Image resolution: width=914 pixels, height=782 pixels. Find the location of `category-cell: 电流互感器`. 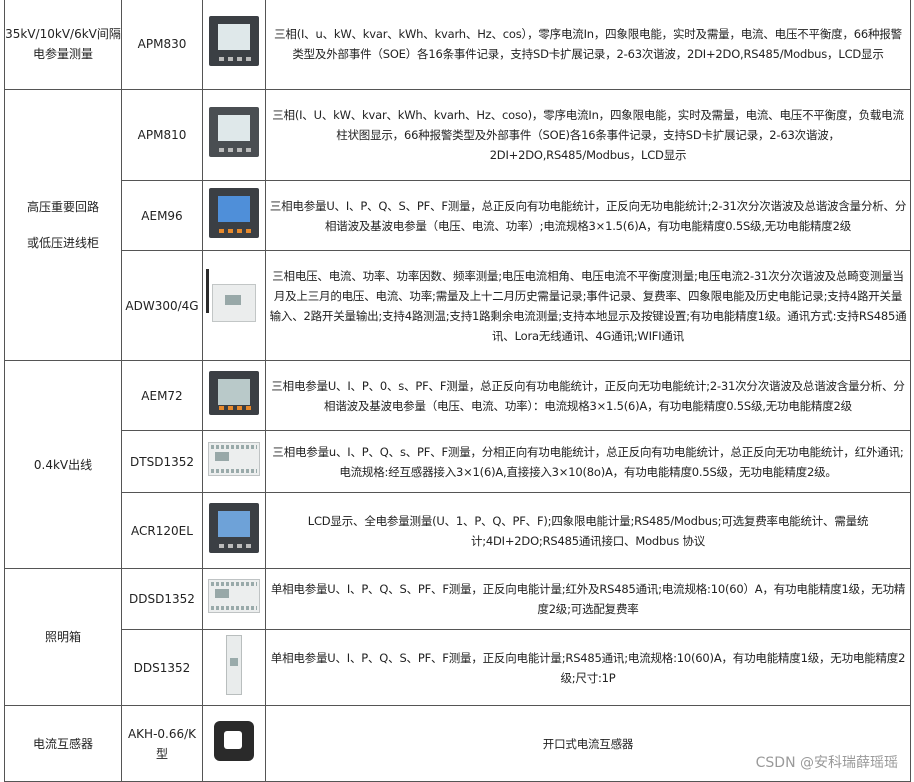

category-cell: 电流互感器 is located at coordinates (63, 743).